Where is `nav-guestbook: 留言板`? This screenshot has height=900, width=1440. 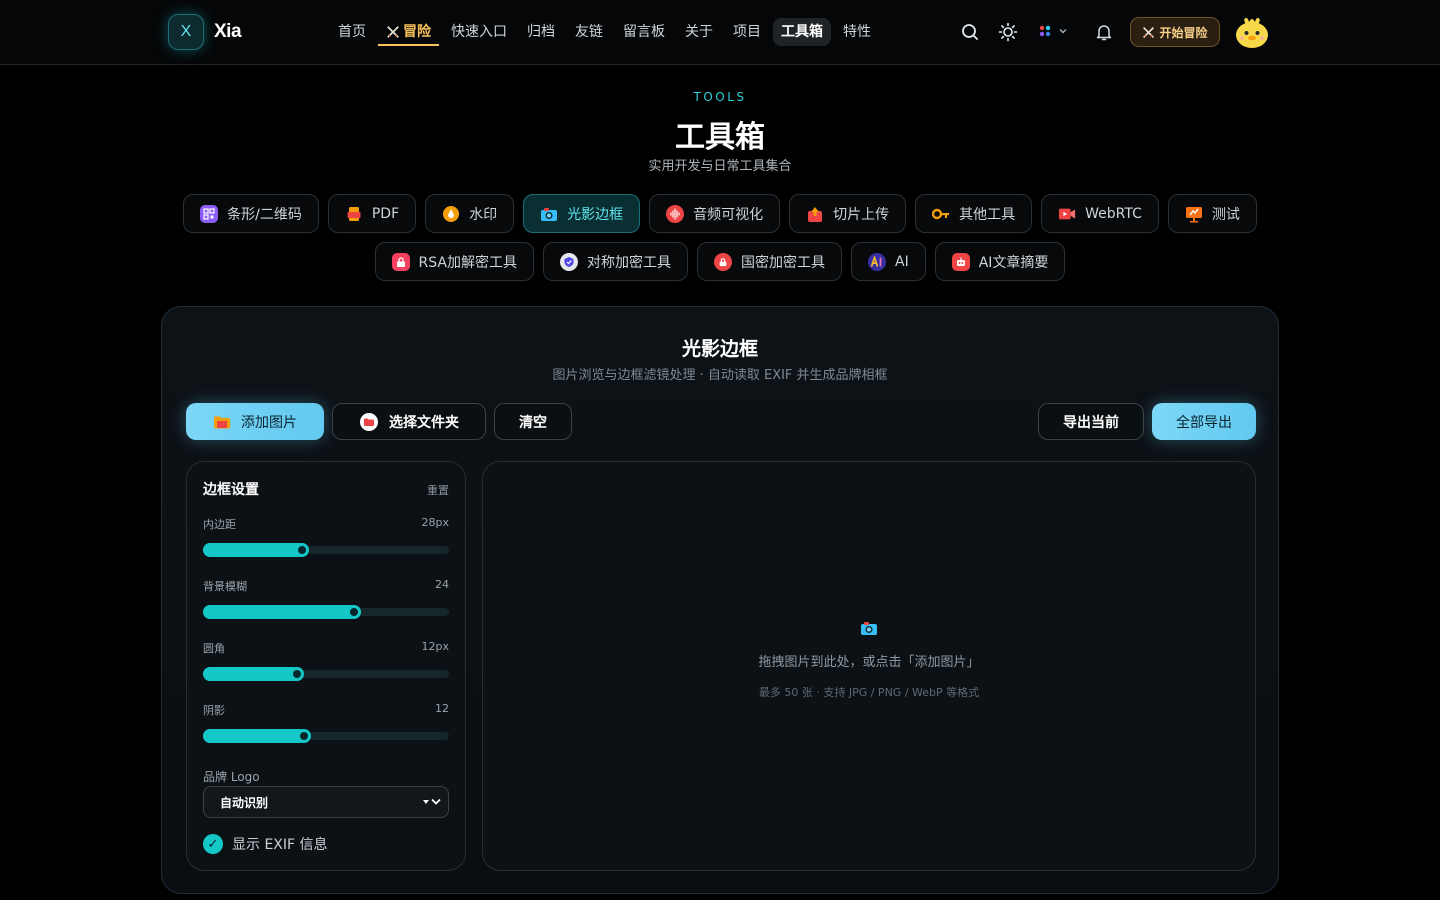
nav-guestbook: 留言板 is located at coordinates (644, 32).